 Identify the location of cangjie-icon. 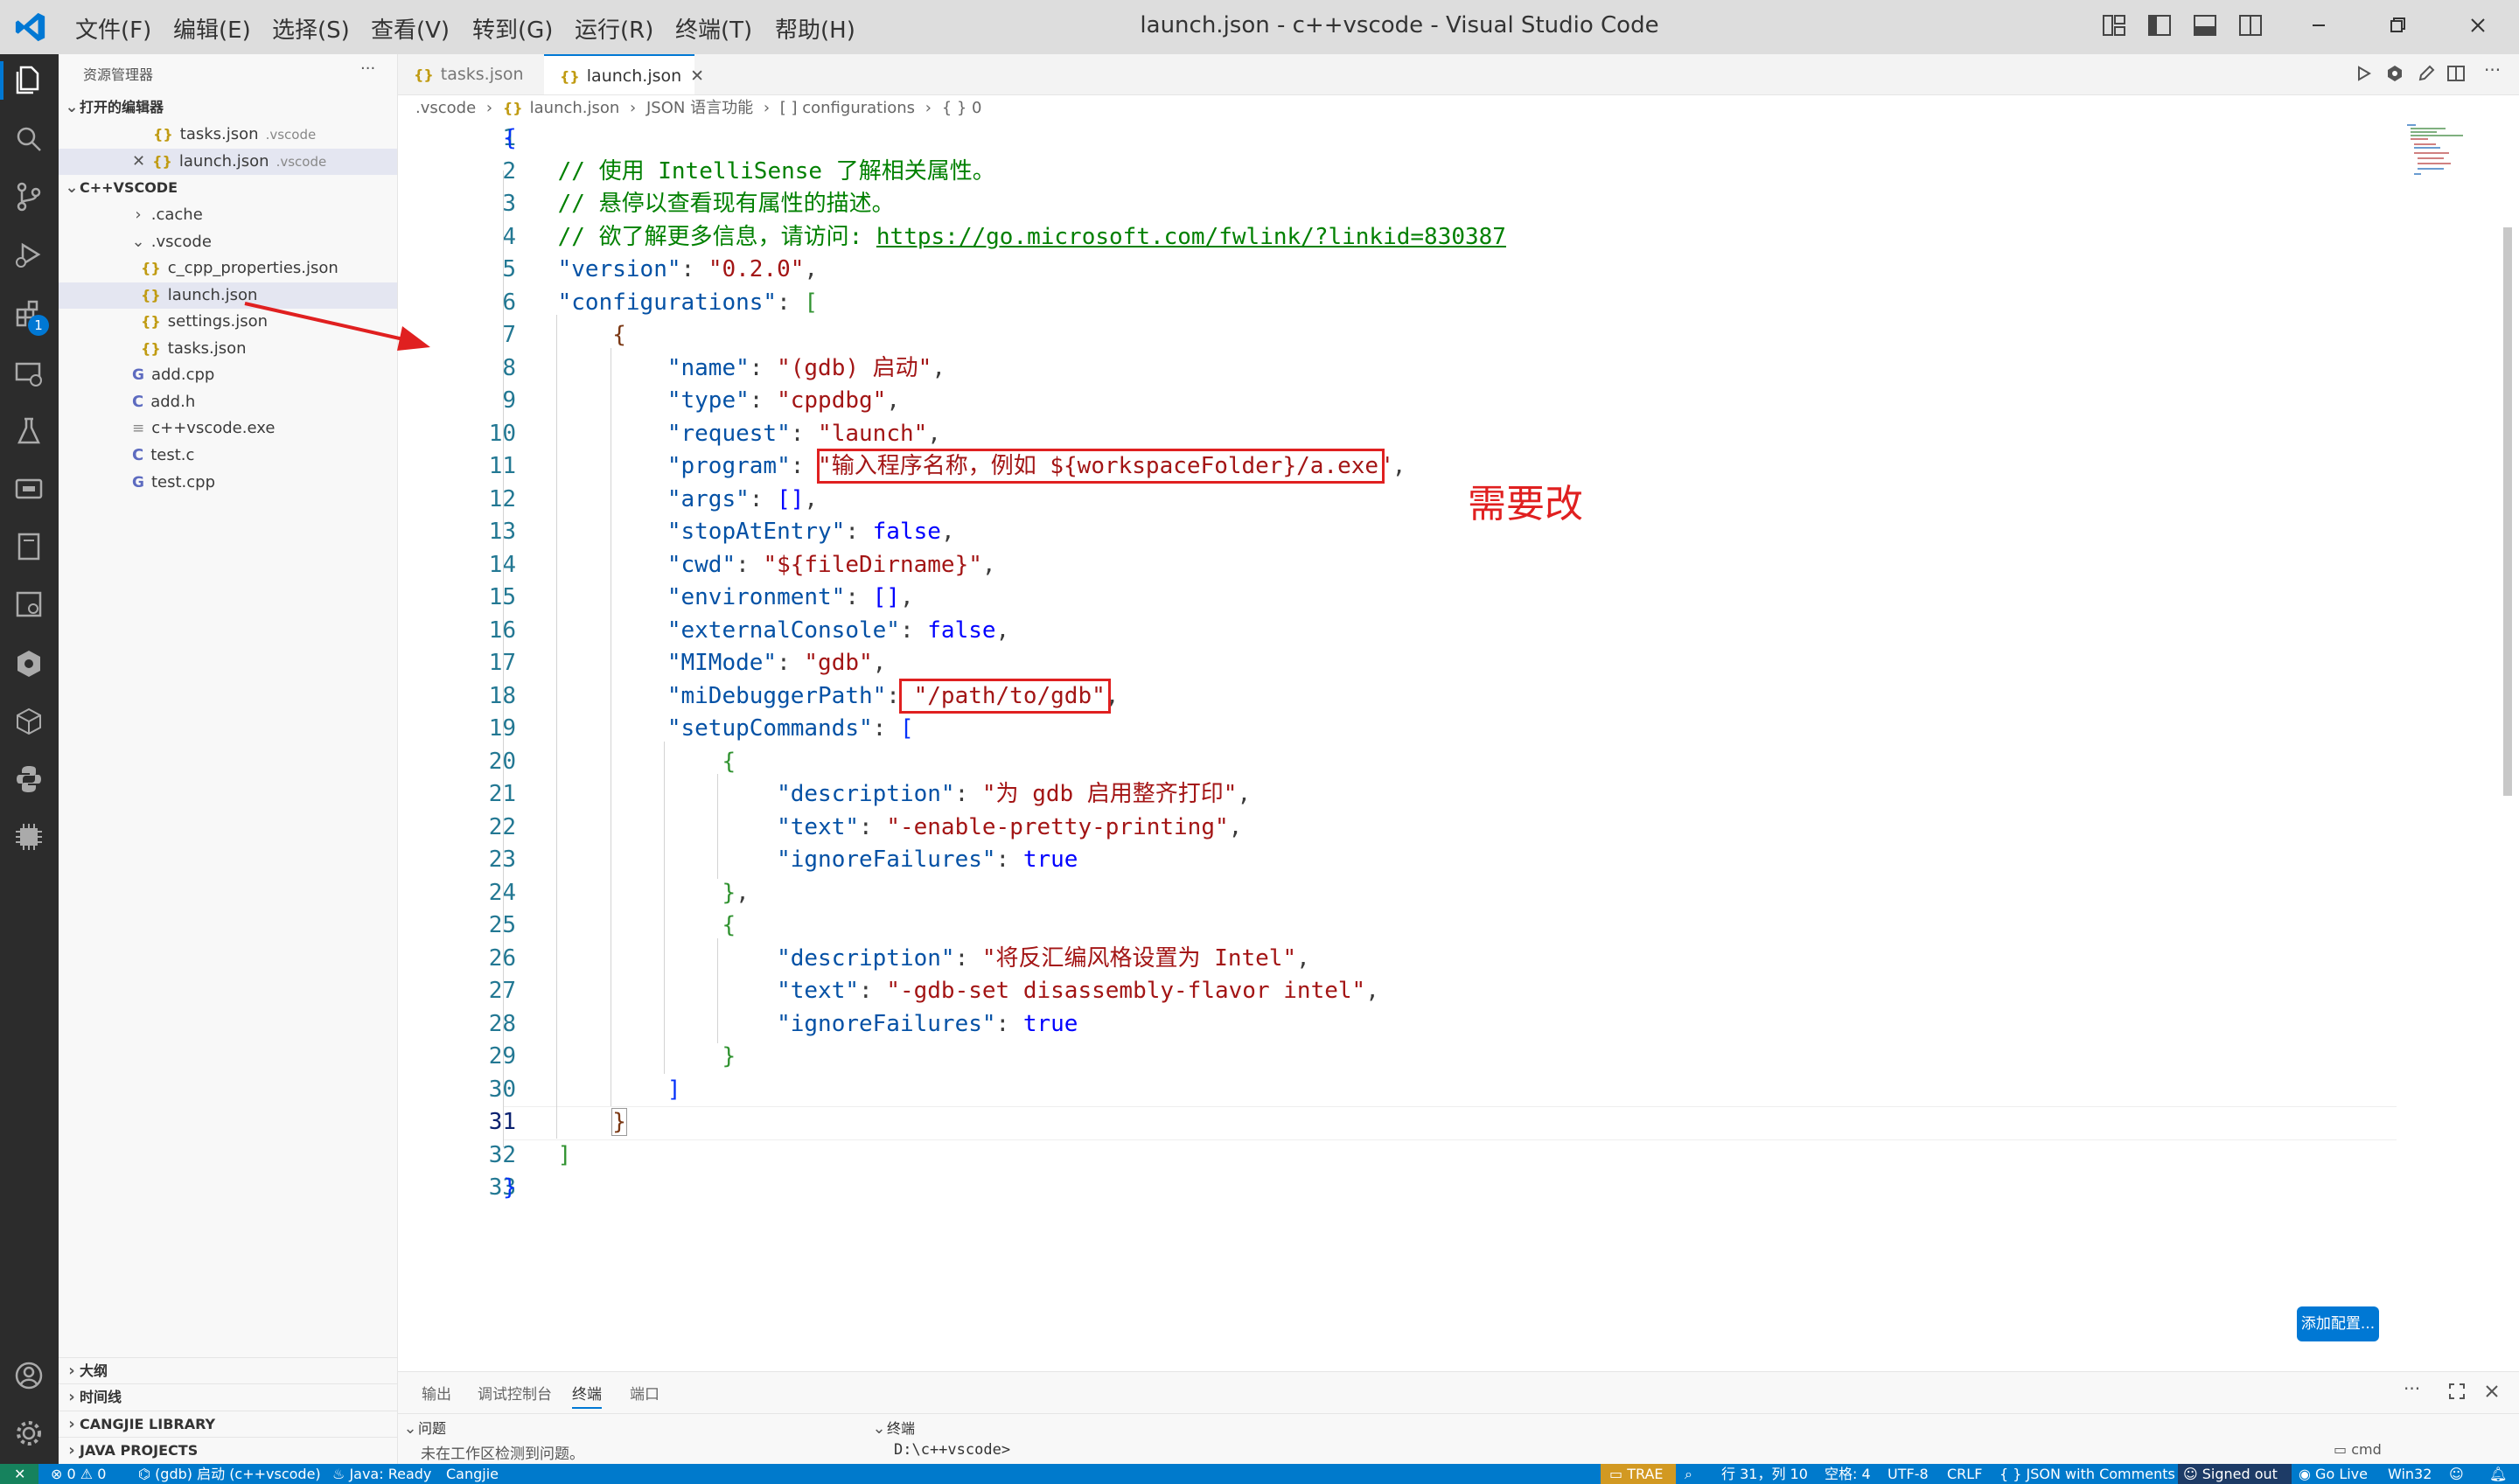
(28, 663).